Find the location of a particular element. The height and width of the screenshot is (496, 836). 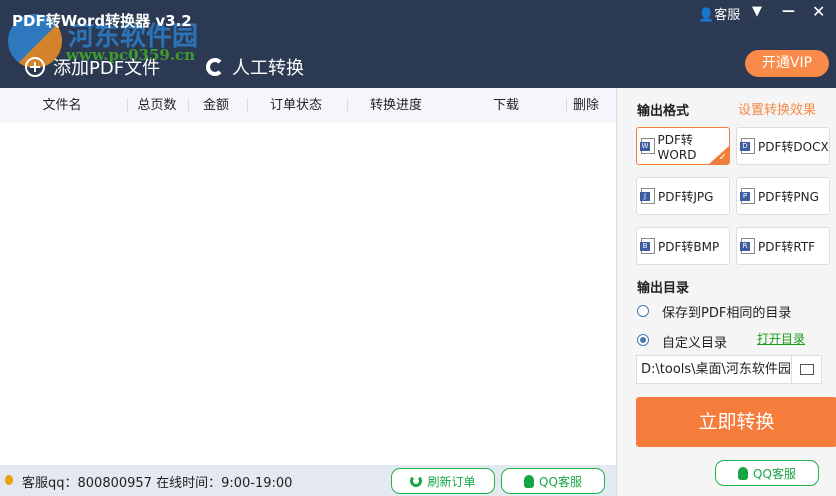

vip-button: 开通VIP is located at coordinates (787, 63).